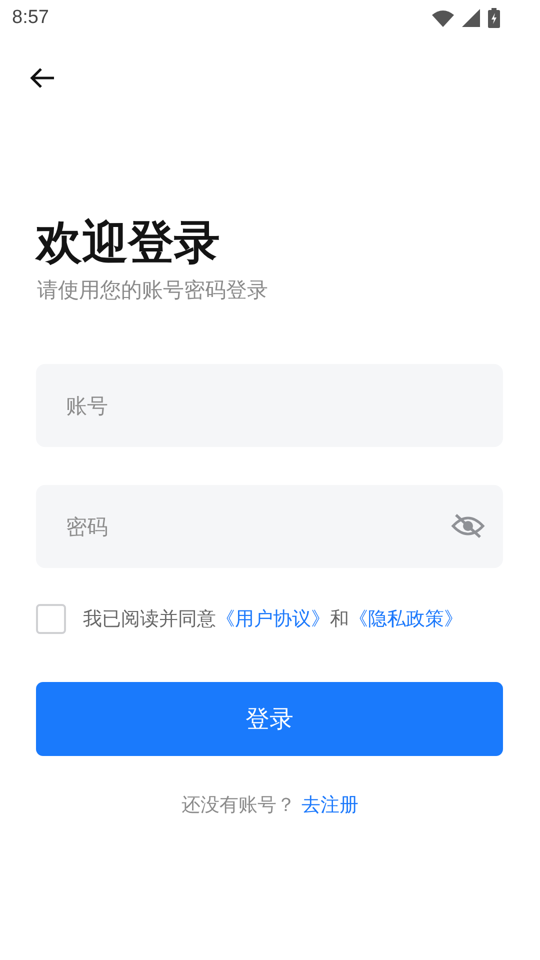  I want to click on user-agreement-link: 《用户协议》, so click(273, 619).